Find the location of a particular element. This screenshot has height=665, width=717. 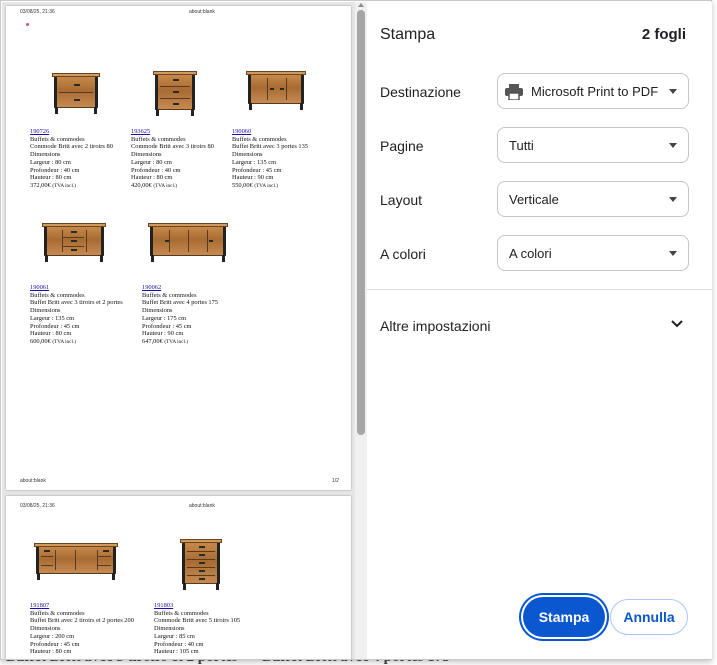

product-code-link: 190062 is located at coordinates (190, 288).